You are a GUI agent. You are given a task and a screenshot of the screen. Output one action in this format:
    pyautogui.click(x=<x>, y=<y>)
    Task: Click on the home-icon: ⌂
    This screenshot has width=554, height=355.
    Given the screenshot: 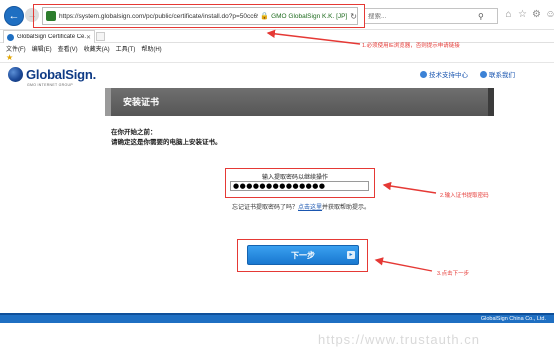 What is the action you would take?
    pyautogui.click(x=508, y=14)
    